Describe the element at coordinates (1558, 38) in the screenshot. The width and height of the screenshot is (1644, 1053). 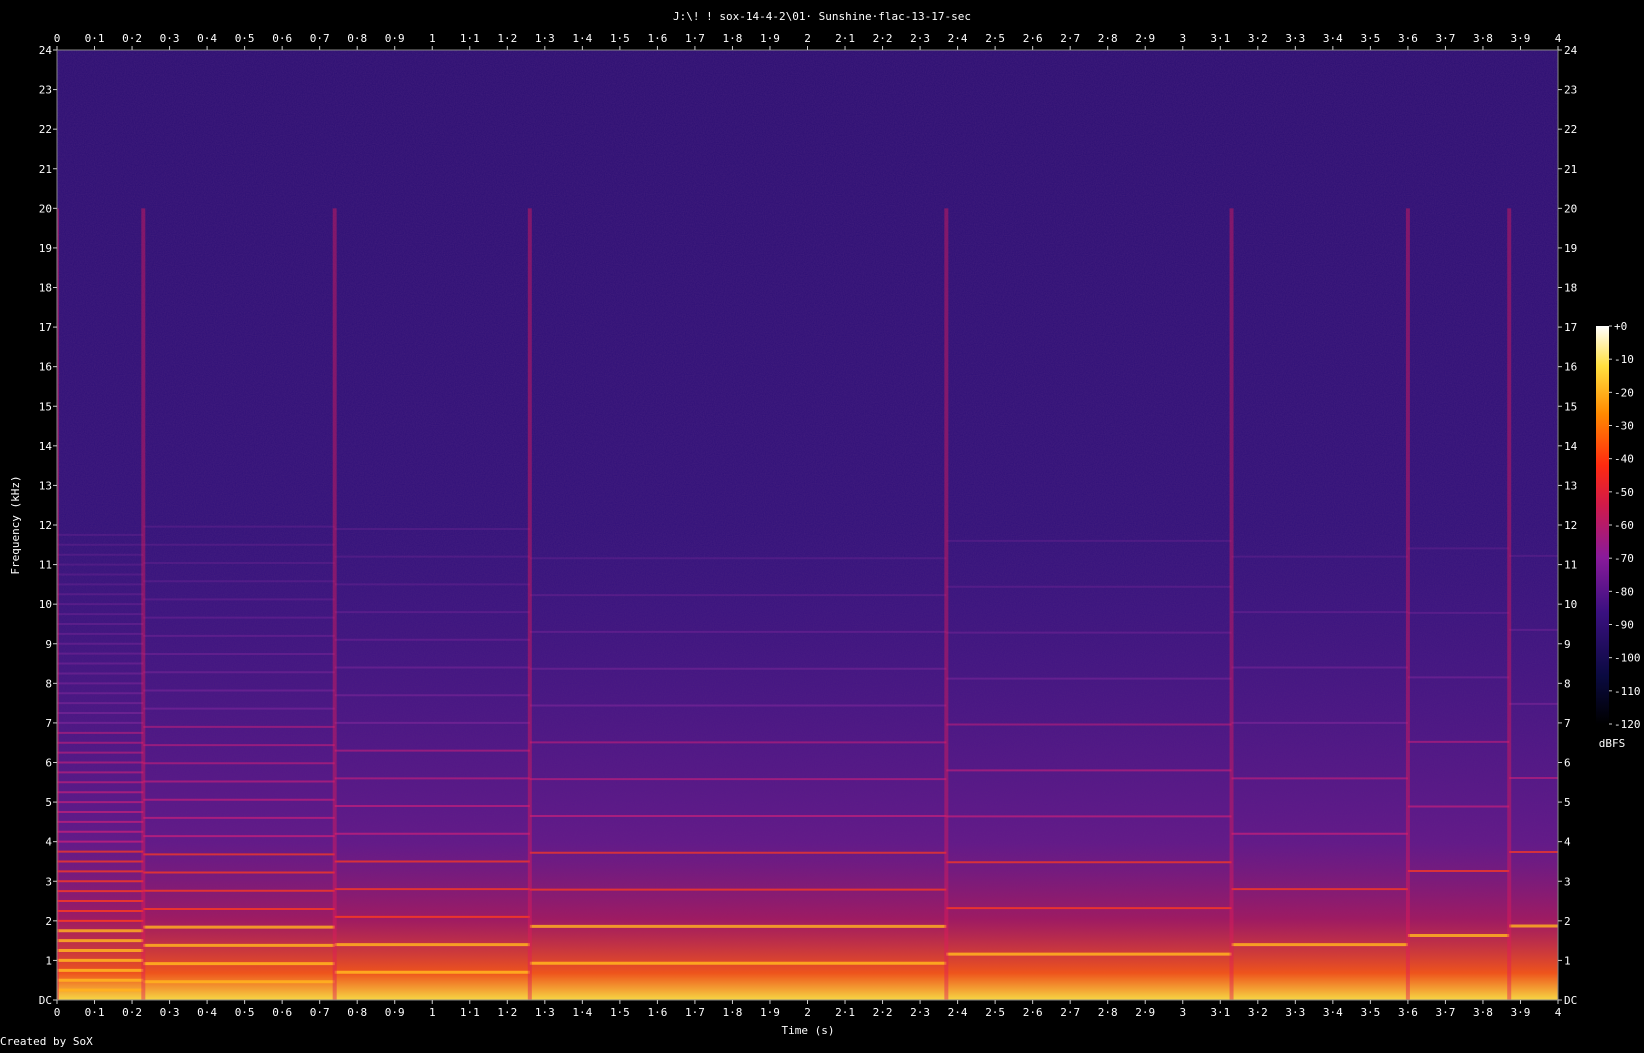
I see `x-tick-label-top: 4` at that location.